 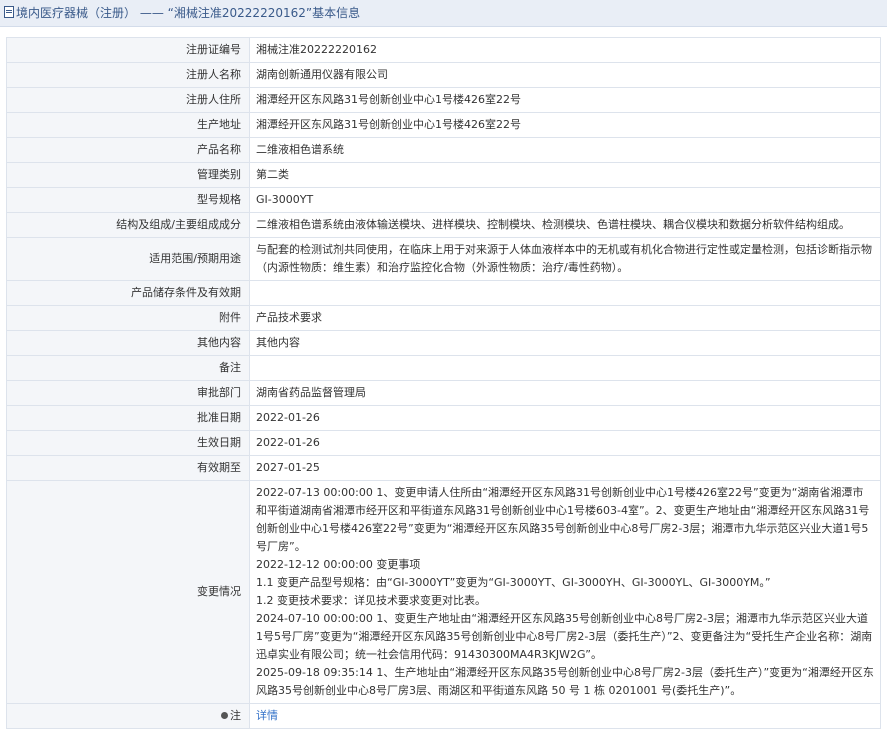 I want to click on page-header: 境内医疗器械（注册） —— “湘械注准20222220162”基本信息, so click(x=443, y=13).